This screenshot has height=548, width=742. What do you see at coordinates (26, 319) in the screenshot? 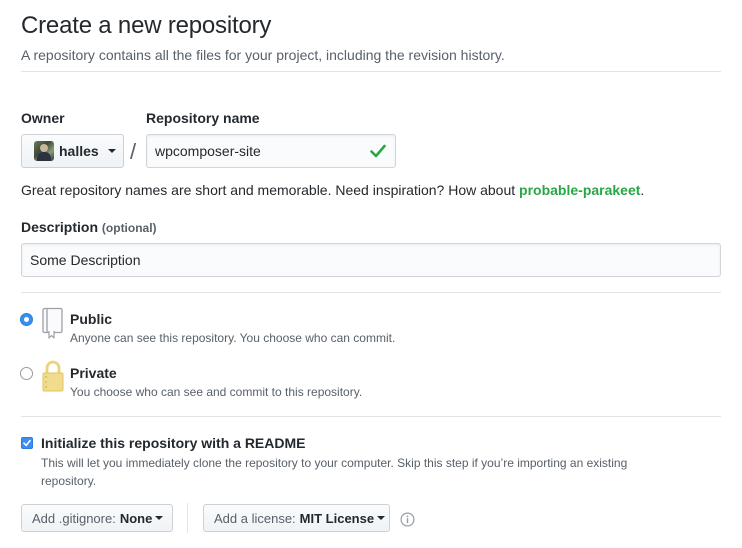
I see `public-radio` at bounding box center [26, 319].